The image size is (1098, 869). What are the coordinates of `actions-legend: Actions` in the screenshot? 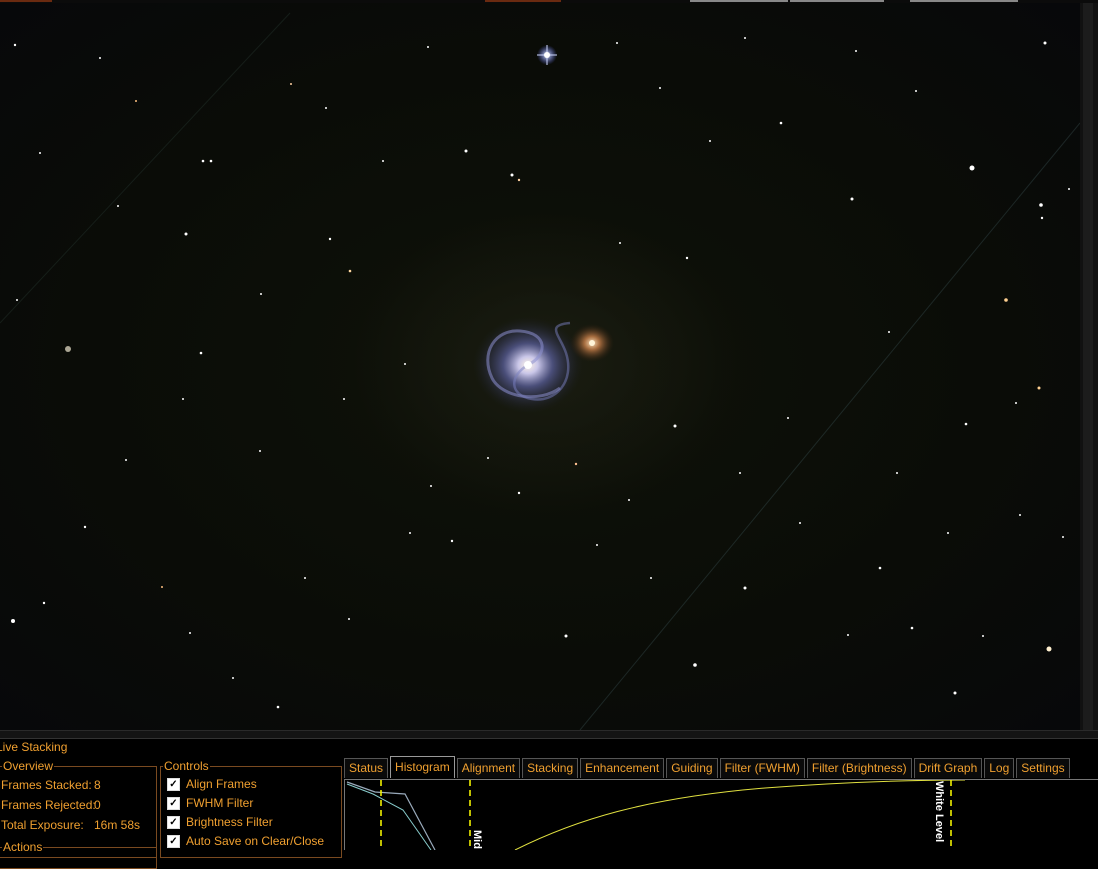 It's located at (23, 847).